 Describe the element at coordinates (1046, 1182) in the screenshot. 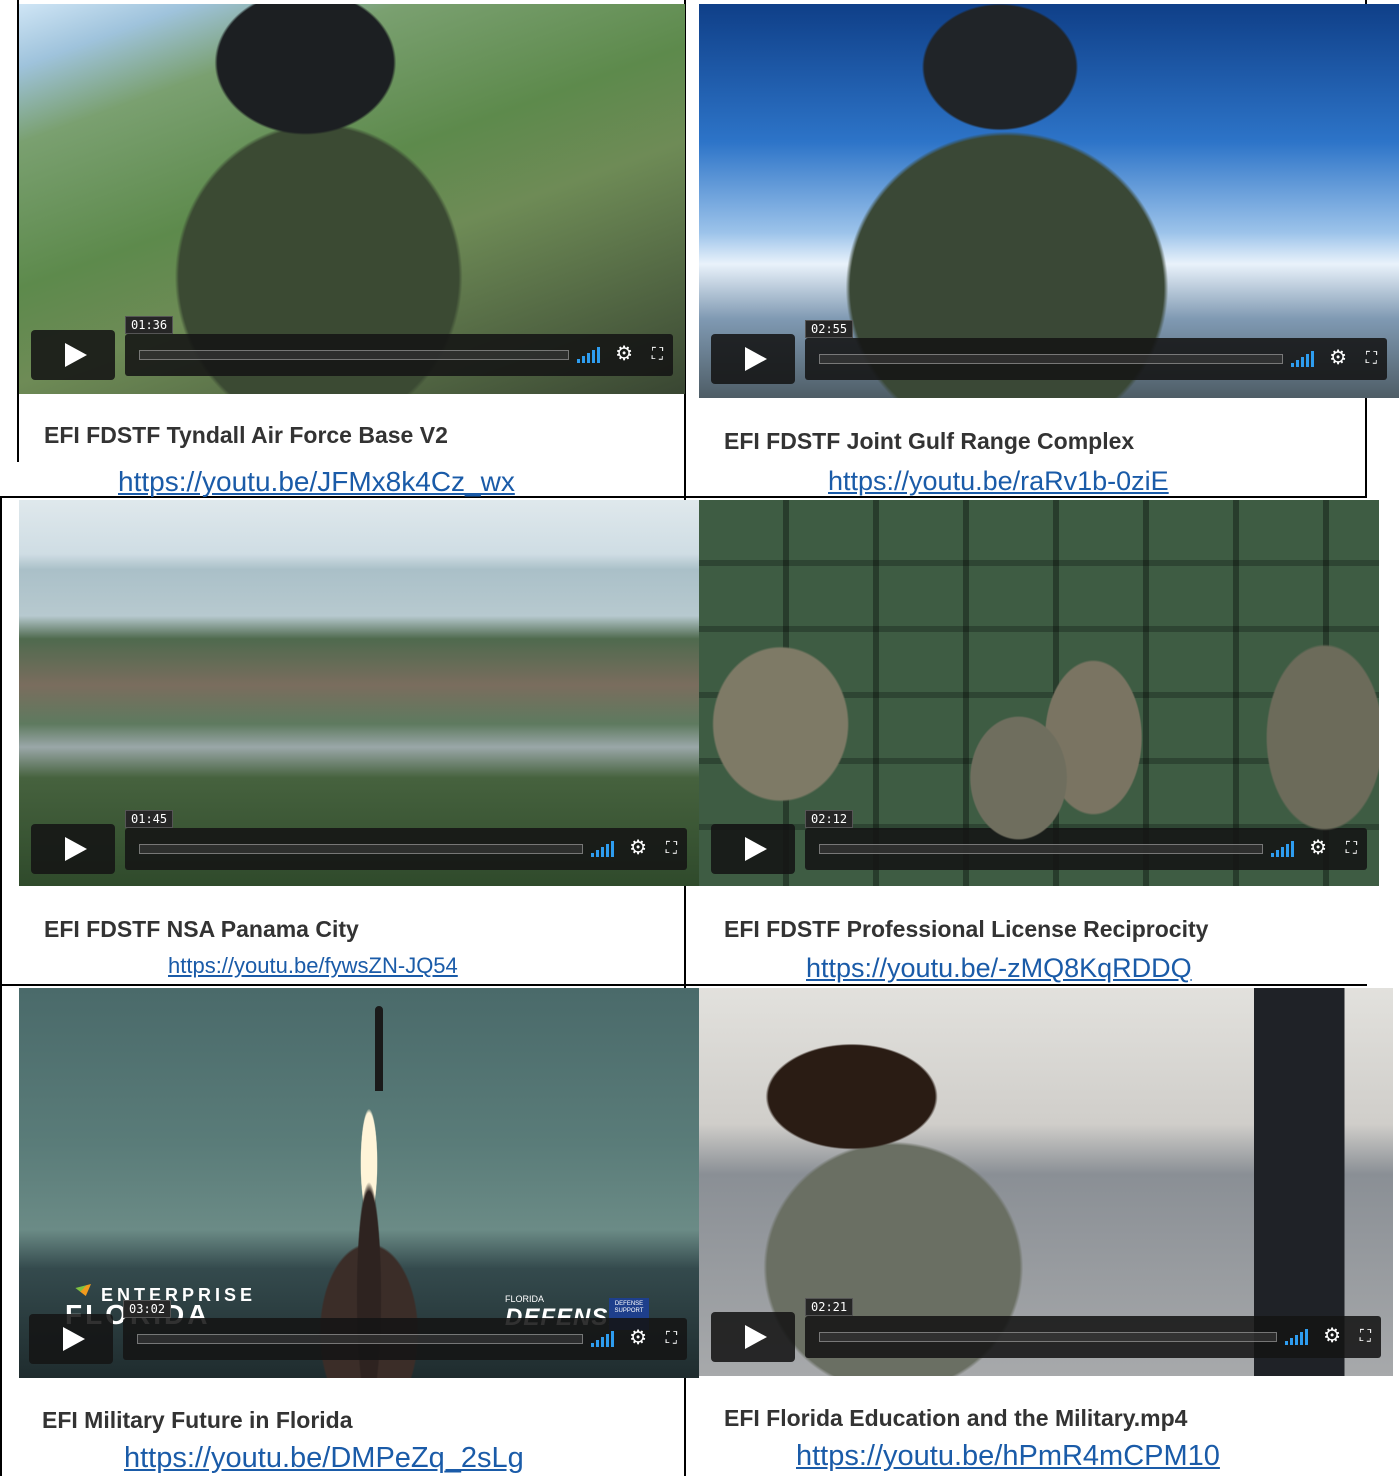

I see `video-thumbnail: 02:21 ⚙ ⛶` at that location.